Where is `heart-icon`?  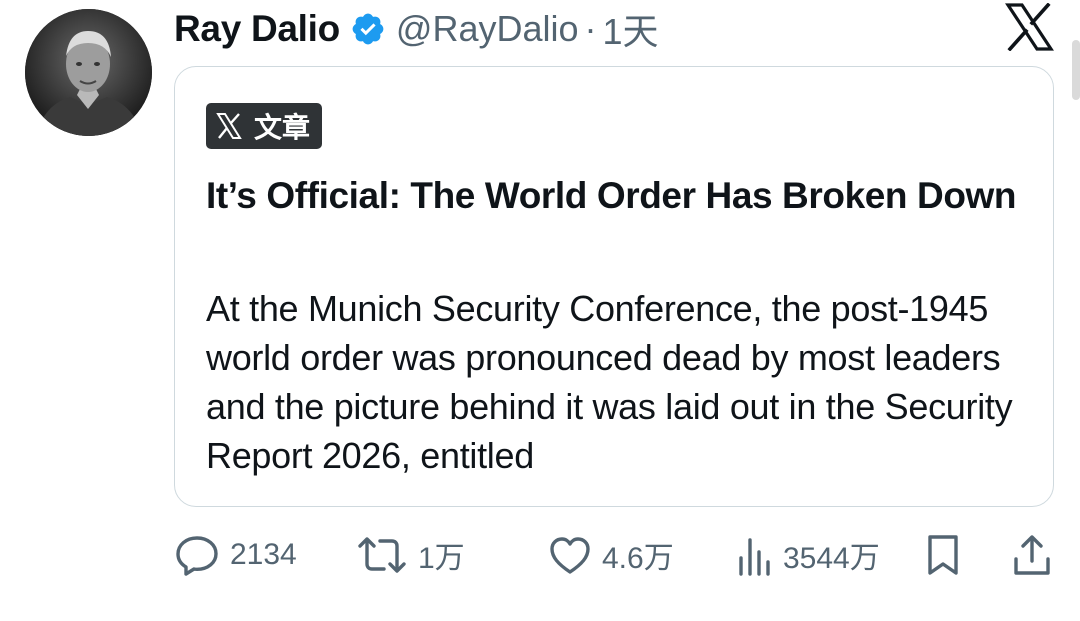
heart-icon is located at coordinates (570, 555).